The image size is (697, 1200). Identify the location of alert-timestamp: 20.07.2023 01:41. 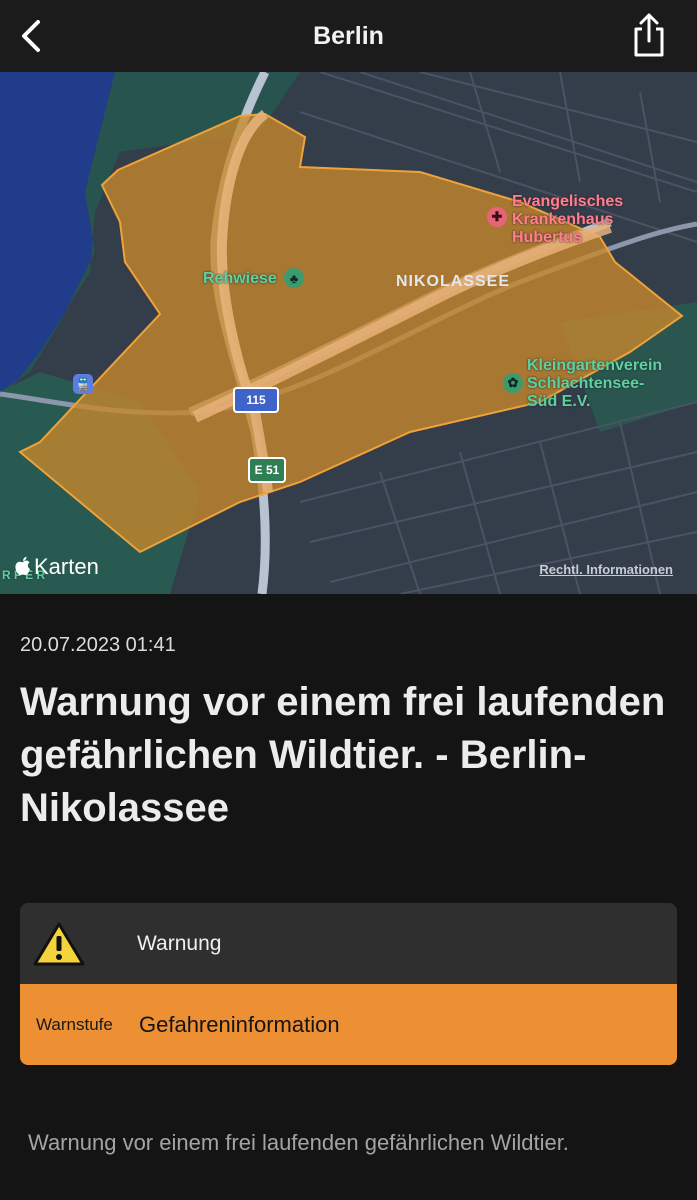
(98, 645).